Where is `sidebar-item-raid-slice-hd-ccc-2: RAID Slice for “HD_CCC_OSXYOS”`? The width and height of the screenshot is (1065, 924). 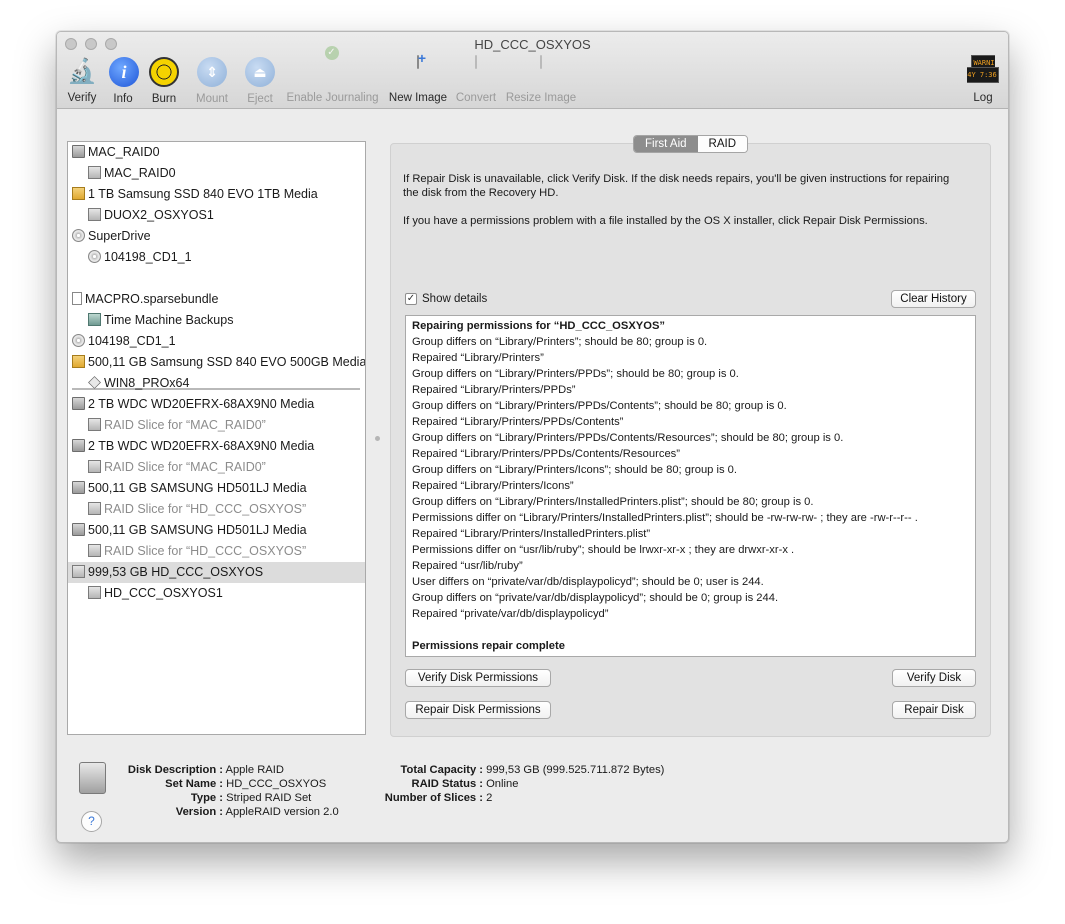
sidebar-item-raid-slice-hd-ccc-2: RAID Slice for “HD_CCC_OSXYOS” is located at coordinates (226, 551).